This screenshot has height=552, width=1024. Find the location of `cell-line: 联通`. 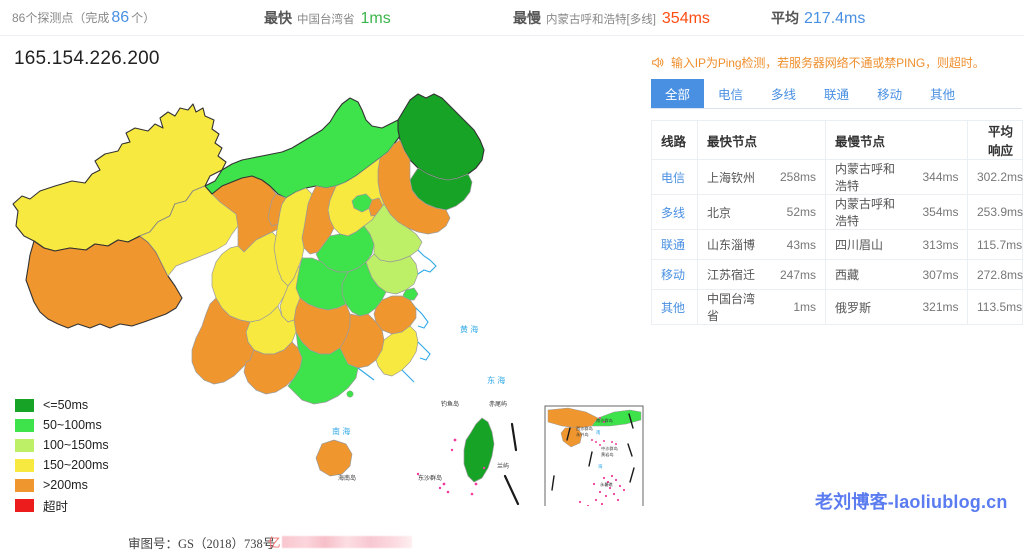

cell-line: 联通 is located at coordinates (674, 244).